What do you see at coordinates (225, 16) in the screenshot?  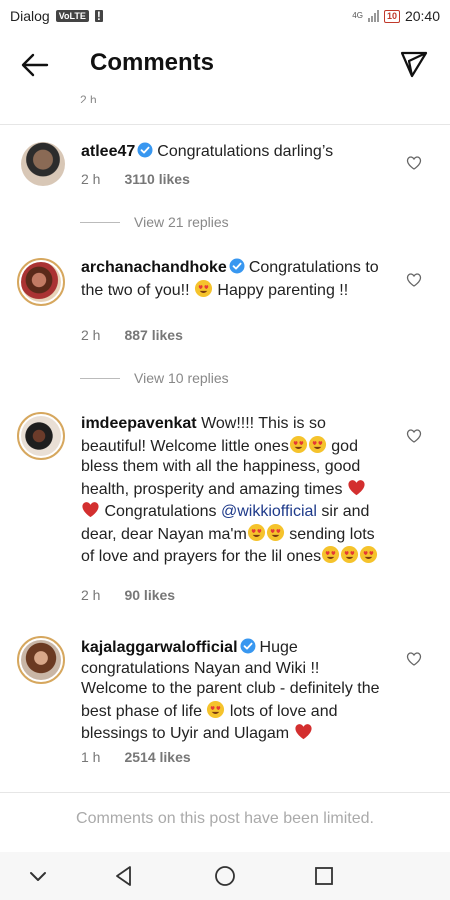 I see `status-bar: Dialog VoLTE ! 4G 10 20:40` at bounding box center [225, 16].